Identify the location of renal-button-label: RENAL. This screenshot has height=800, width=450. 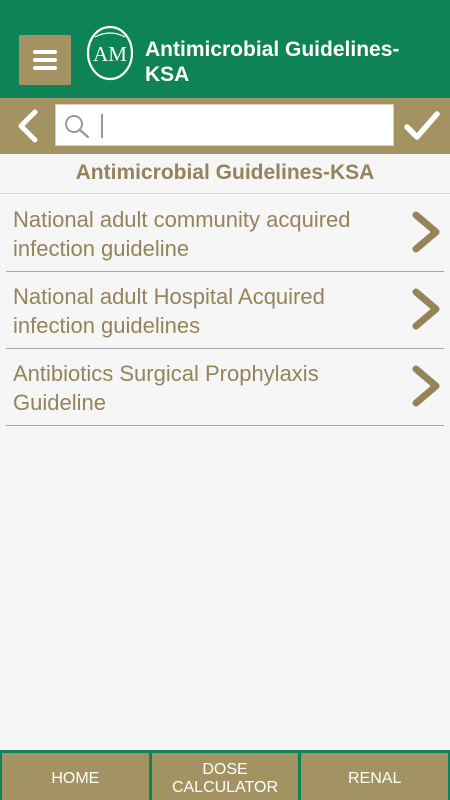
(374, 778).